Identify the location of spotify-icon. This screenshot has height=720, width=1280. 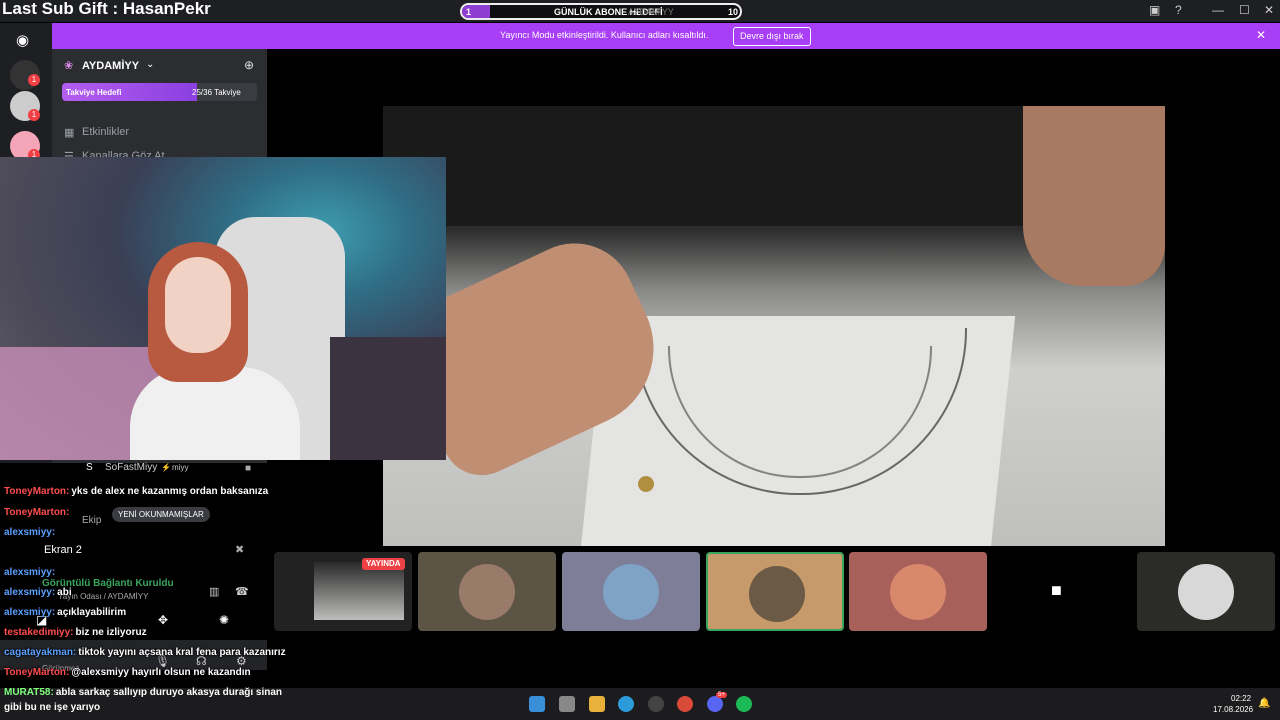
(744, 704).